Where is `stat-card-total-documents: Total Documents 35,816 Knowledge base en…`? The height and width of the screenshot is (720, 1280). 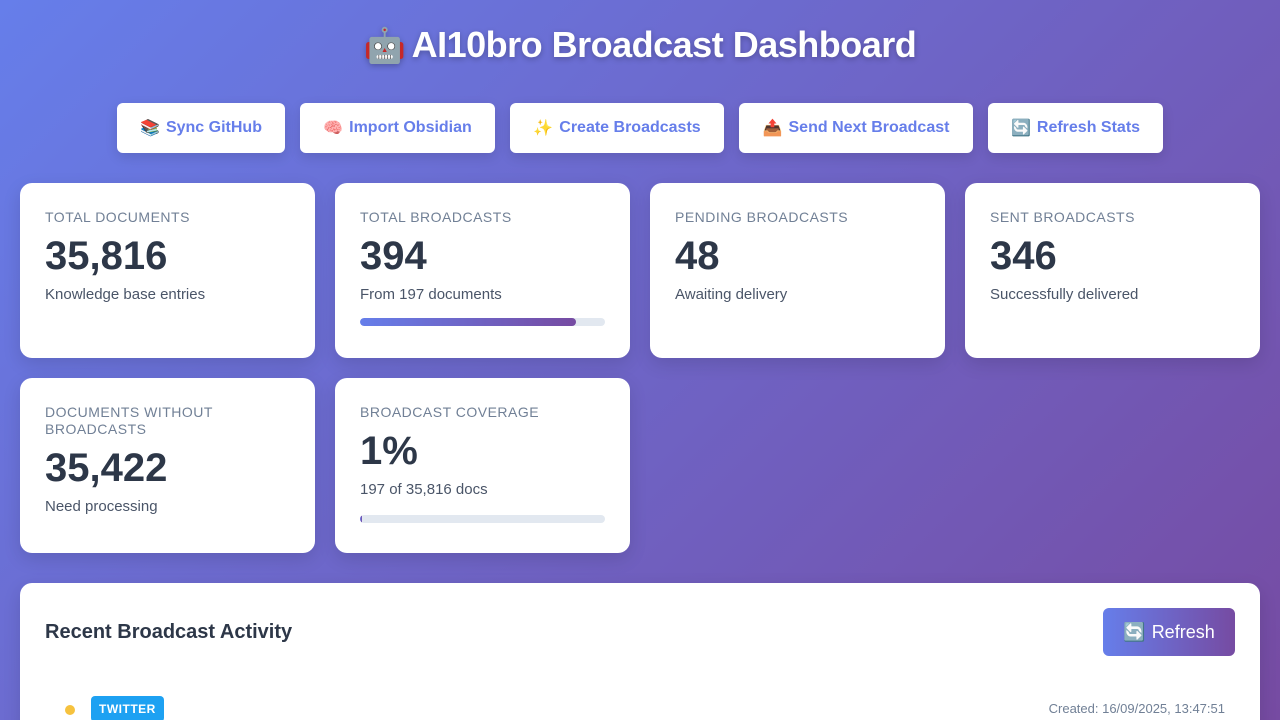
stat-card-total-documents: Total Documents 35,816 Knowledge base en… is located at coordinates (167, 270).